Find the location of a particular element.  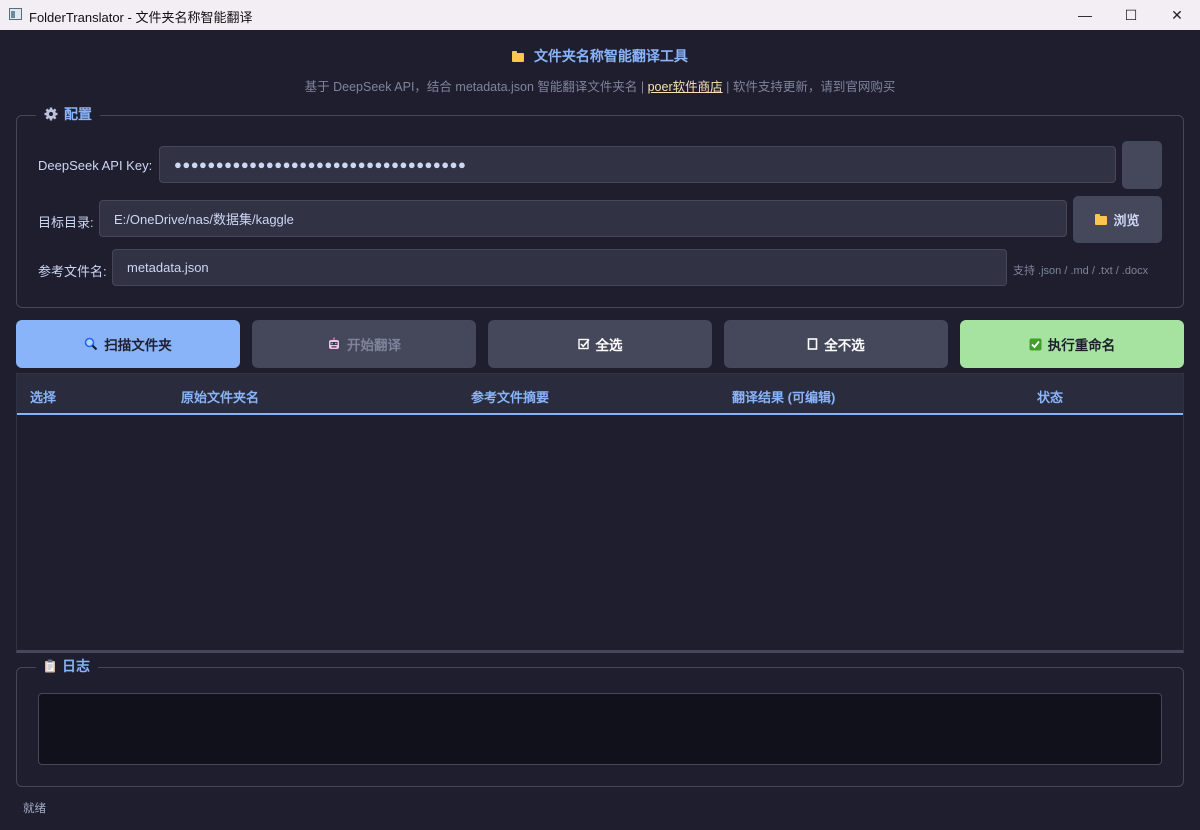

column-original-name: 原始文件夹名 is located at coordinates (220, 396).